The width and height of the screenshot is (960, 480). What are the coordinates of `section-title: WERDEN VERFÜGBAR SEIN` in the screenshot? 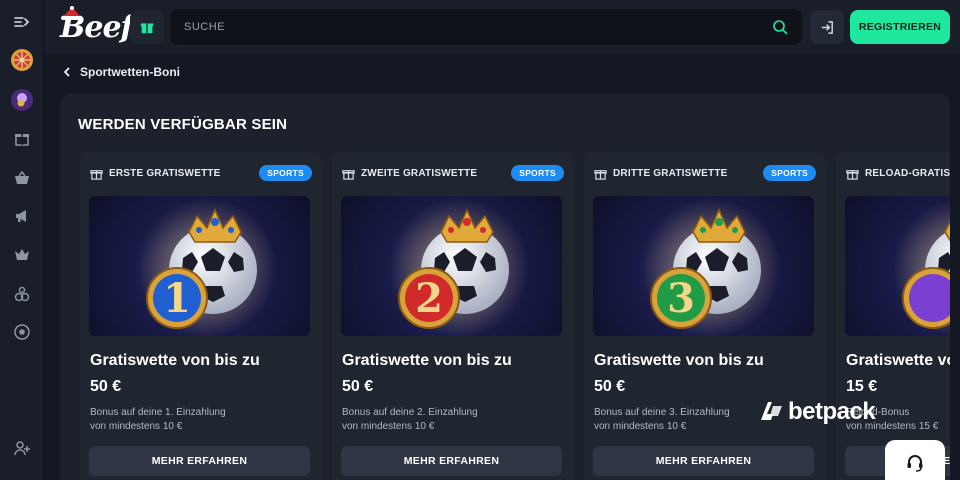 It's located at (183, 124).